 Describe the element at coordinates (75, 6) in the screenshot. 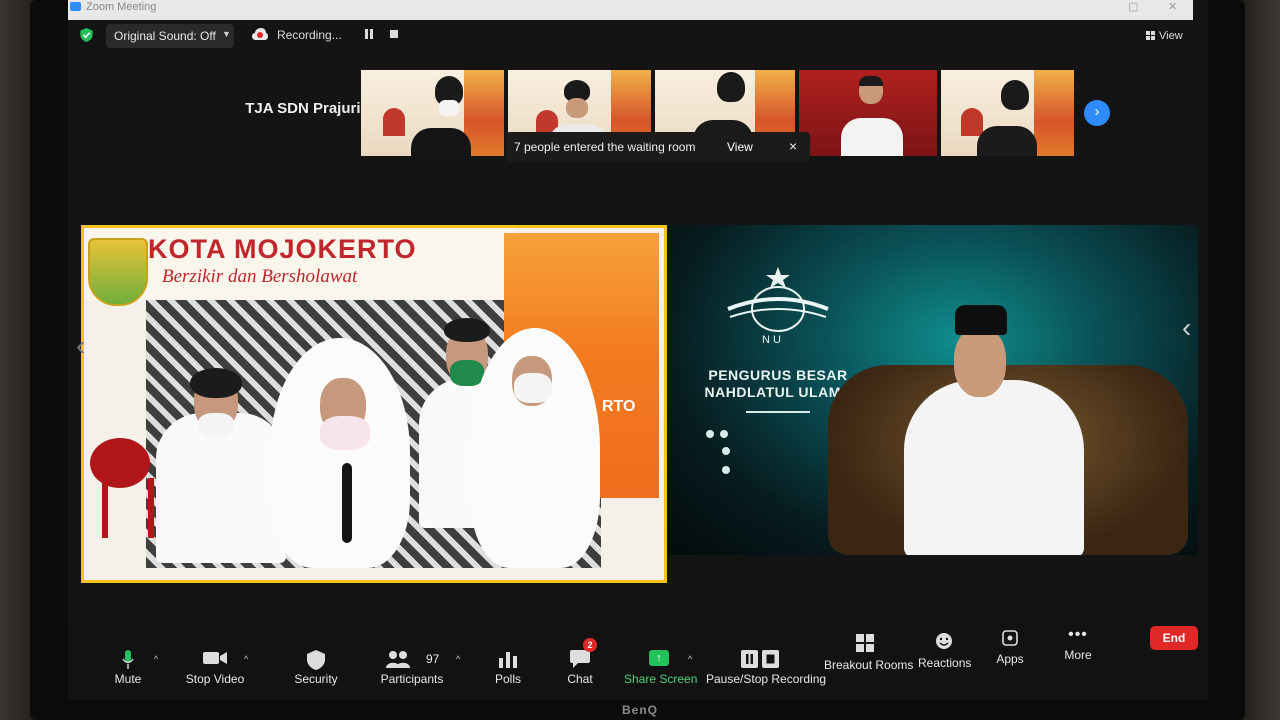

I see `zoom-logo-icon` at that location.